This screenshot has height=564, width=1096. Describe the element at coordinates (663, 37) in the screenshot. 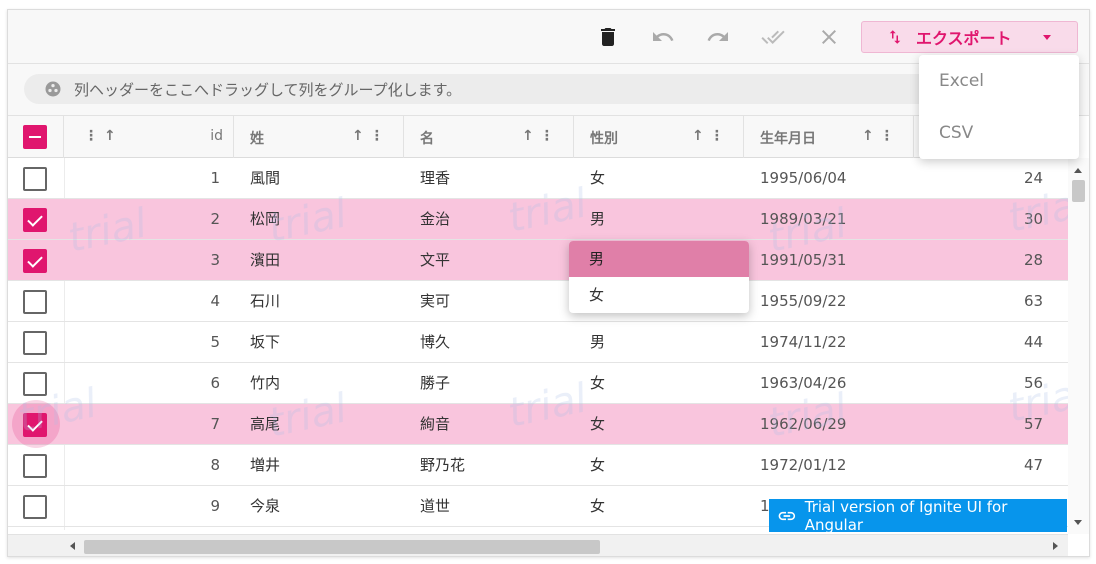

I see `undo-icon` at that location.